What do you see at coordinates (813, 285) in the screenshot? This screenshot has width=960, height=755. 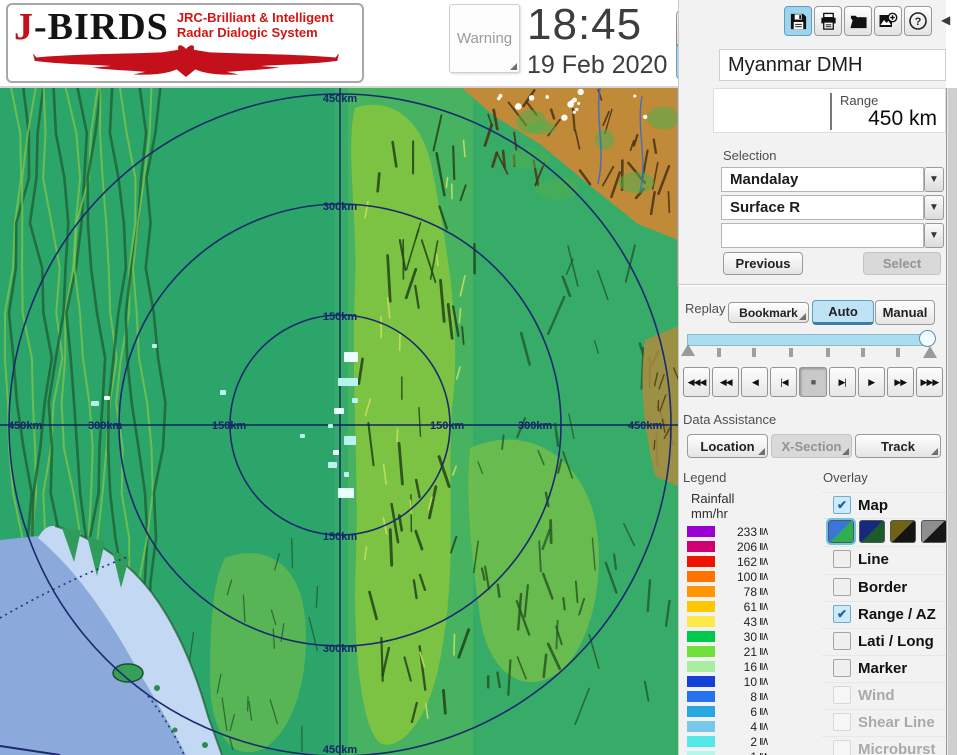 I see `separator` at bounding box center [813, 285].